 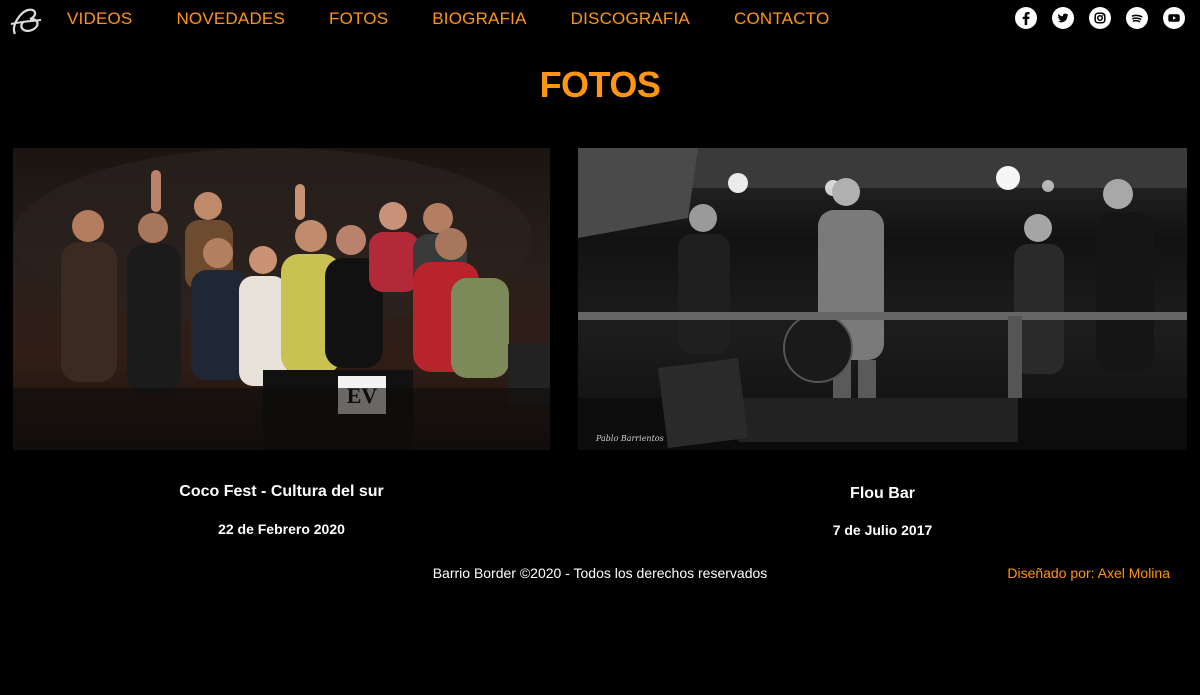 What do you see at coordinates (99, 19) in the screenshot?
I see `nav-videos: VIDEOS` at bounding box center [99, 19].